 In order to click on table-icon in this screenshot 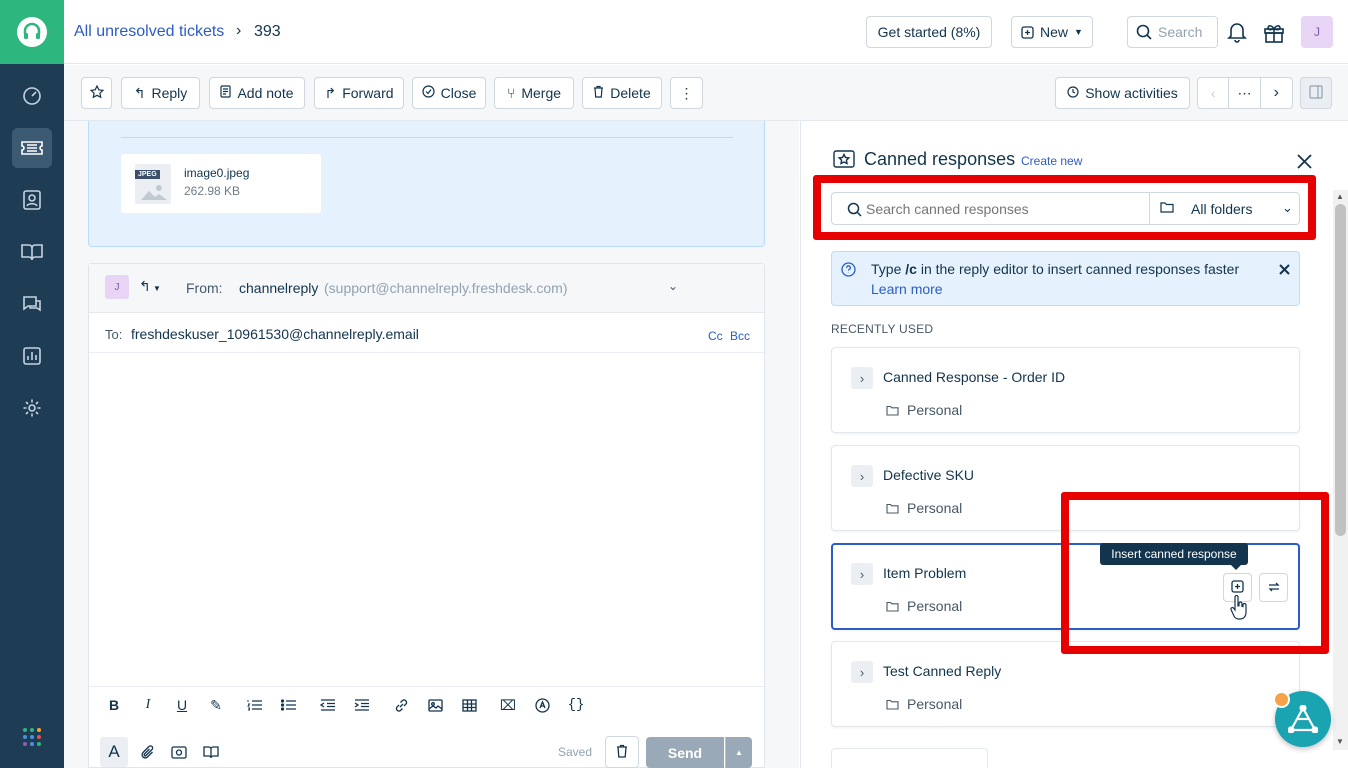, I will do `click(469, 705)`.